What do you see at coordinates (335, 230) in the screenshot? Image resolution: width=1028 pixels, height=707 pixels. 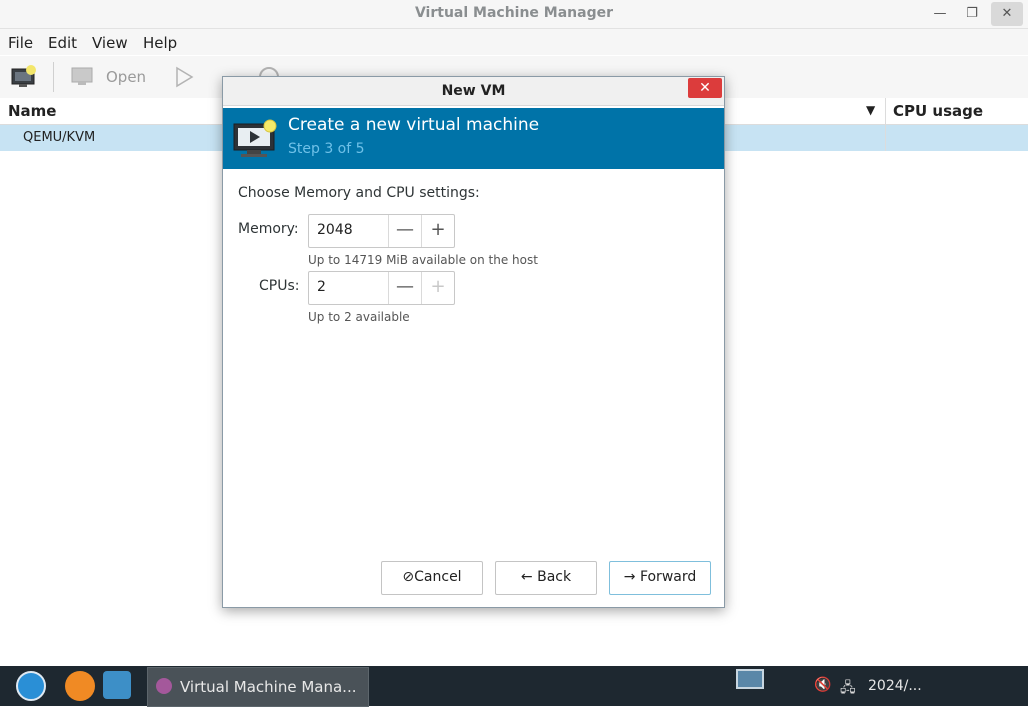 I see `memory-input: 2048` at bounding box center [335, 230].